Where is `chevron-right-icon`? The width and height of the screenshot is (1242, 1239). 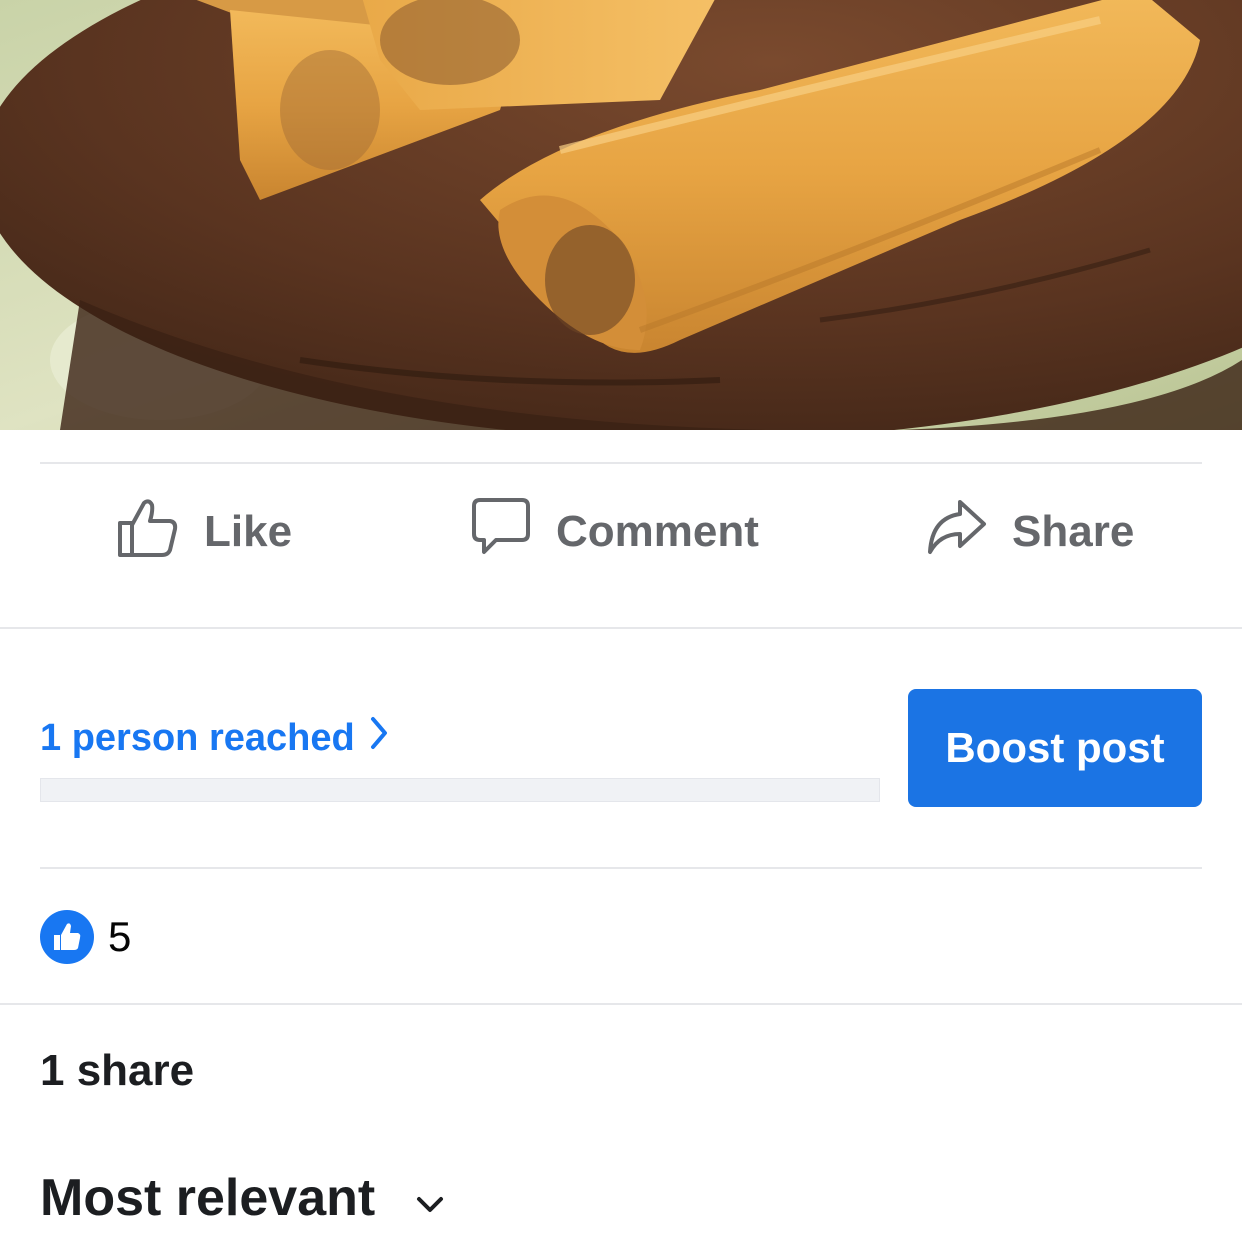
chevron-right-icon is located at coordinates (379, 738).